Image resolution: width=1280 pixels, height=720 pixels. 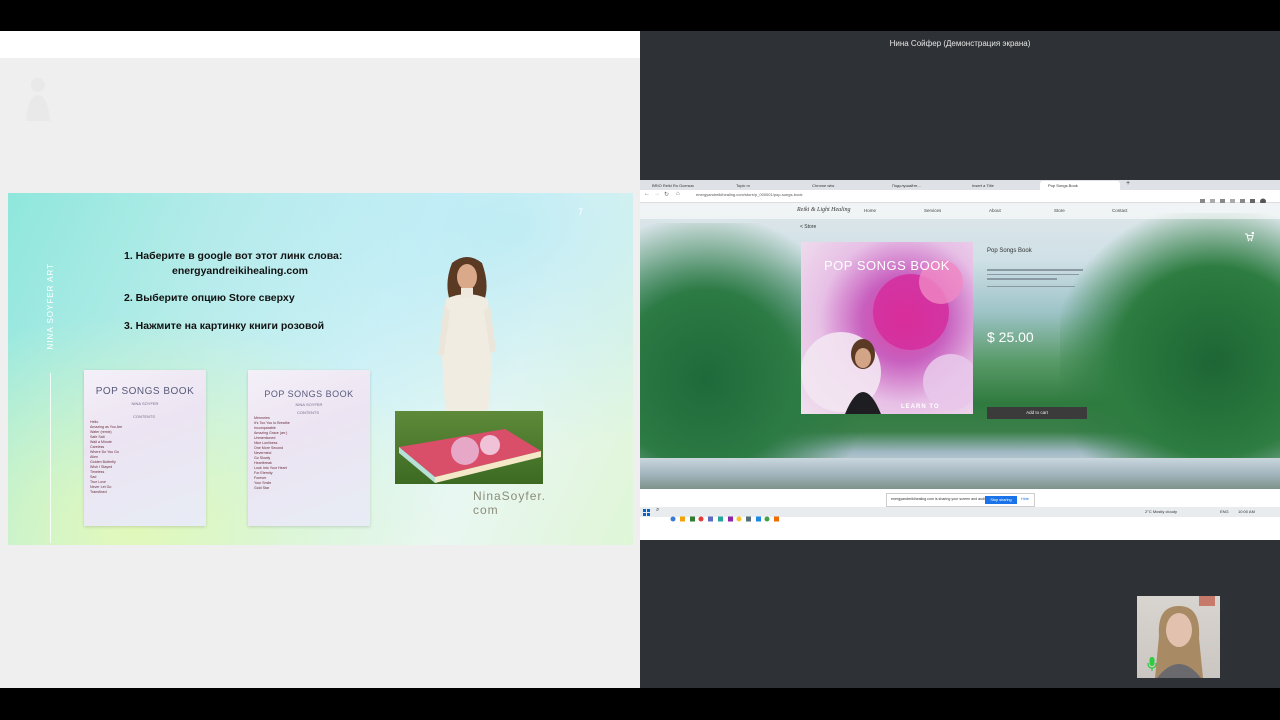 What do you see at coordinates (130, 101) in the screenshot?
I see `watermark-logo` at bounding box center [130, 101].